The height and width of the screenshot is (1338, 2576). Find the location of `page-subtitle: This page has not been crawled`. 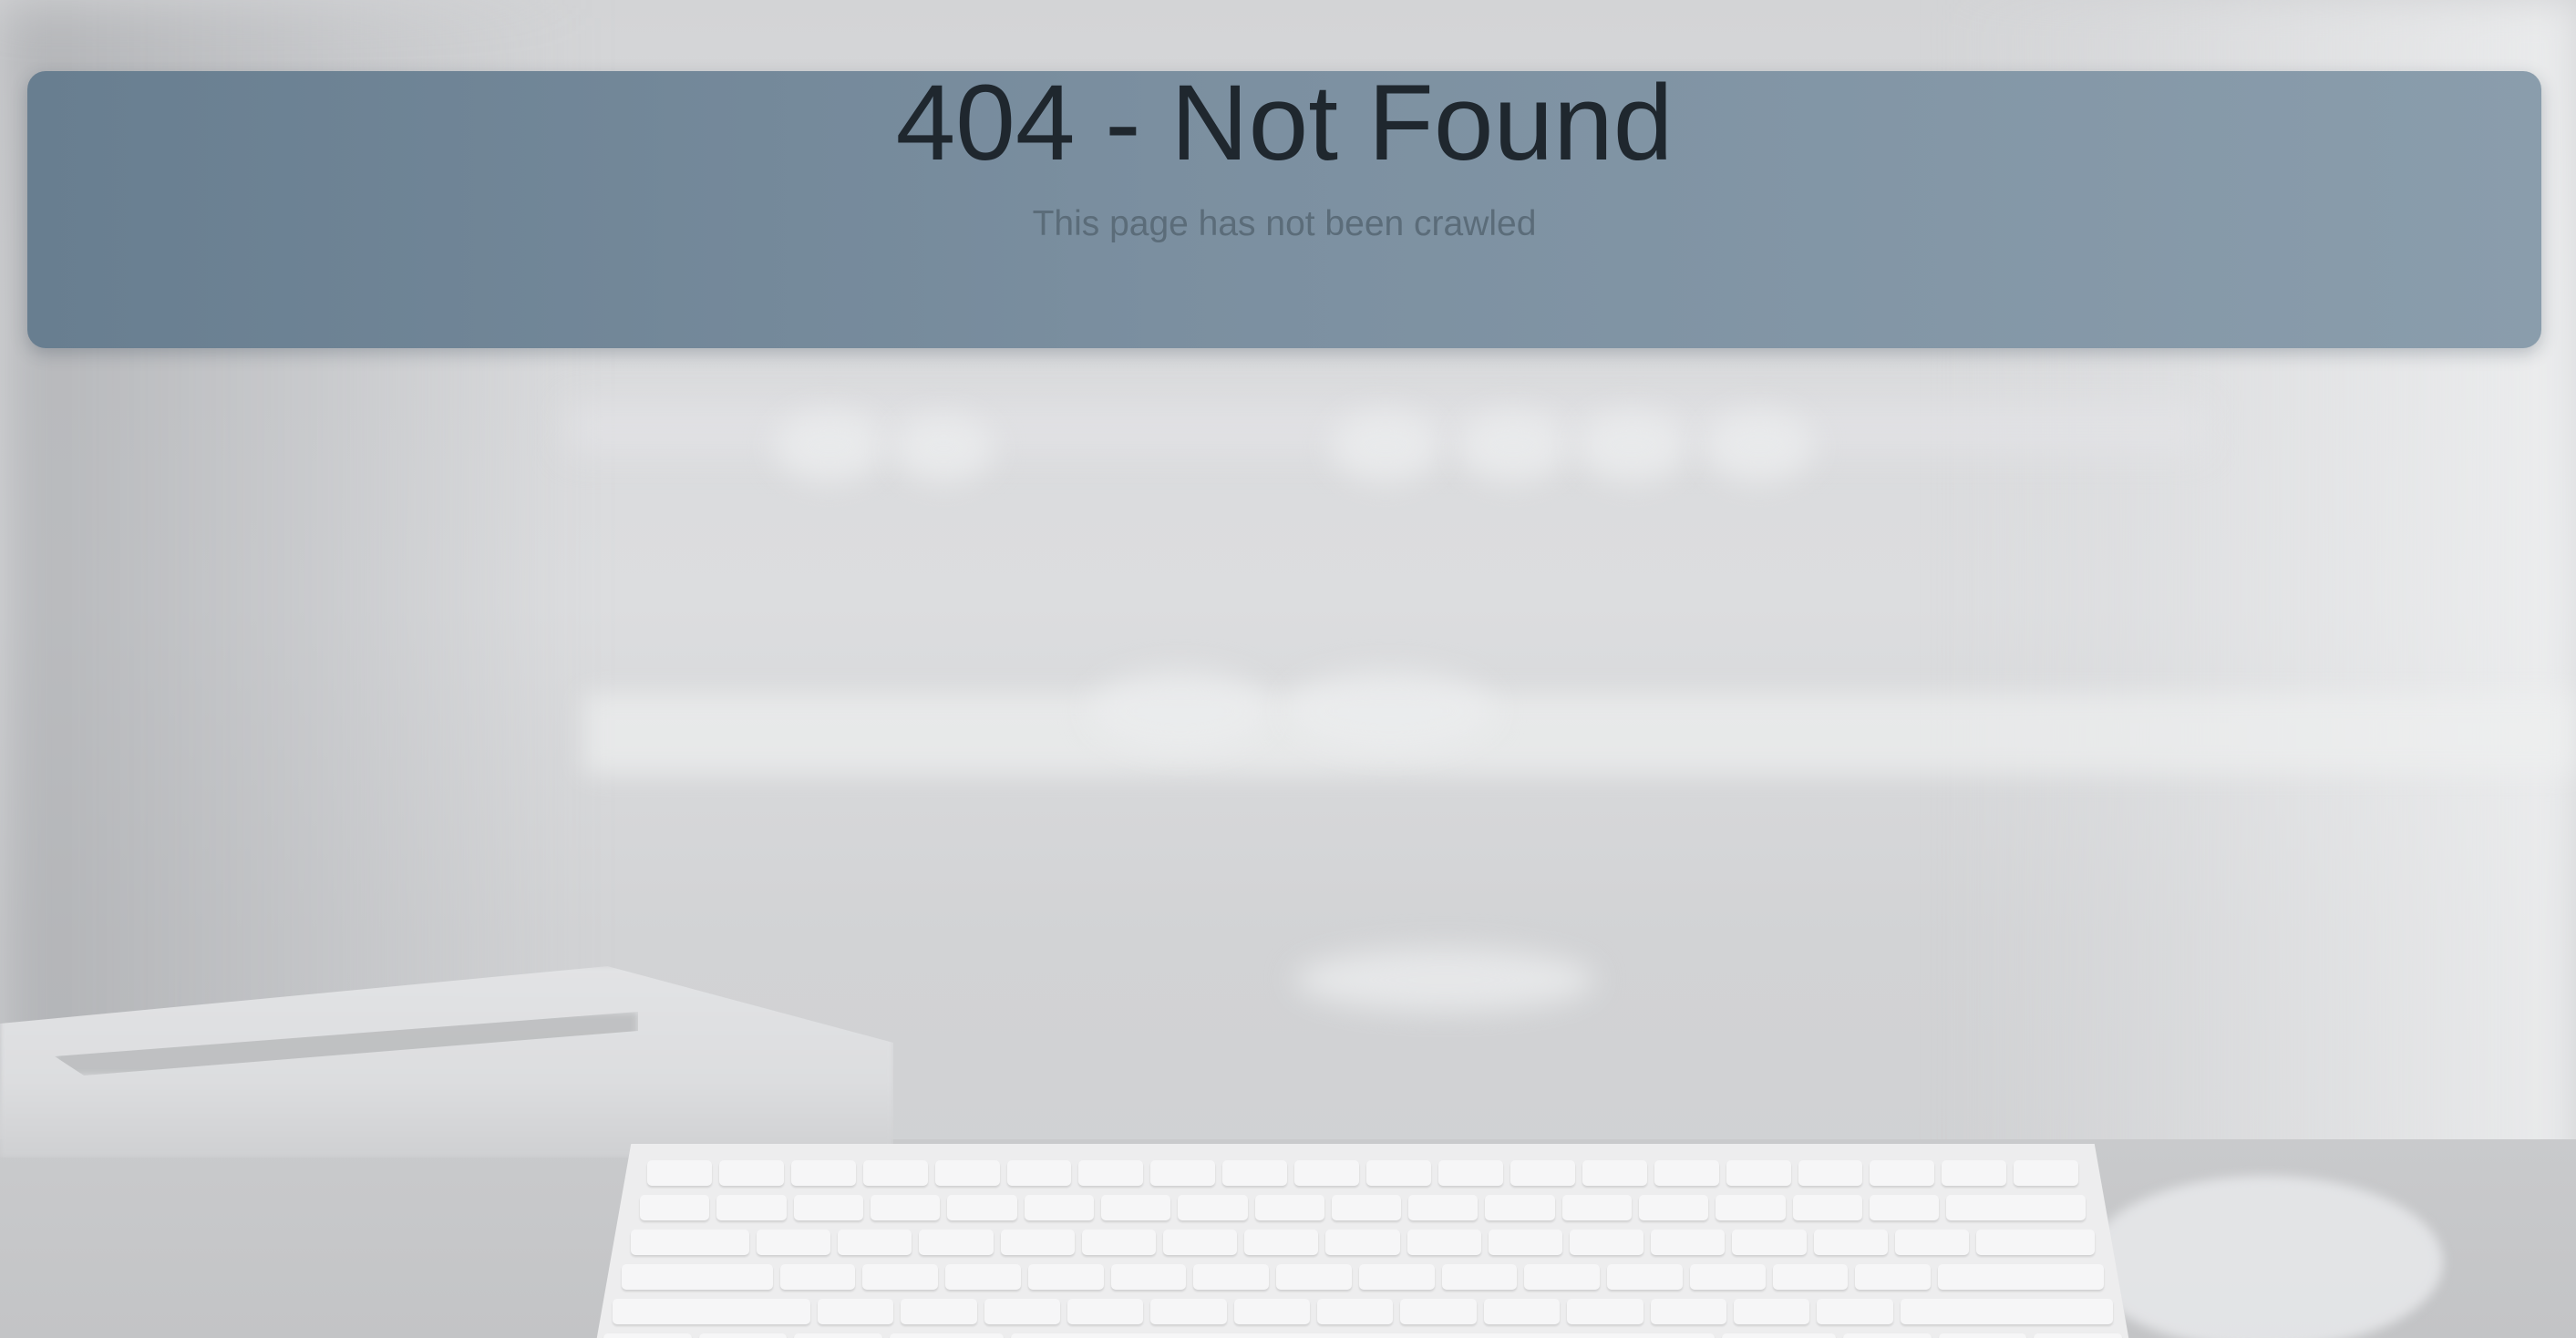

page-subtitle: This page has not been crawled is located at coordinates (1284, 223).